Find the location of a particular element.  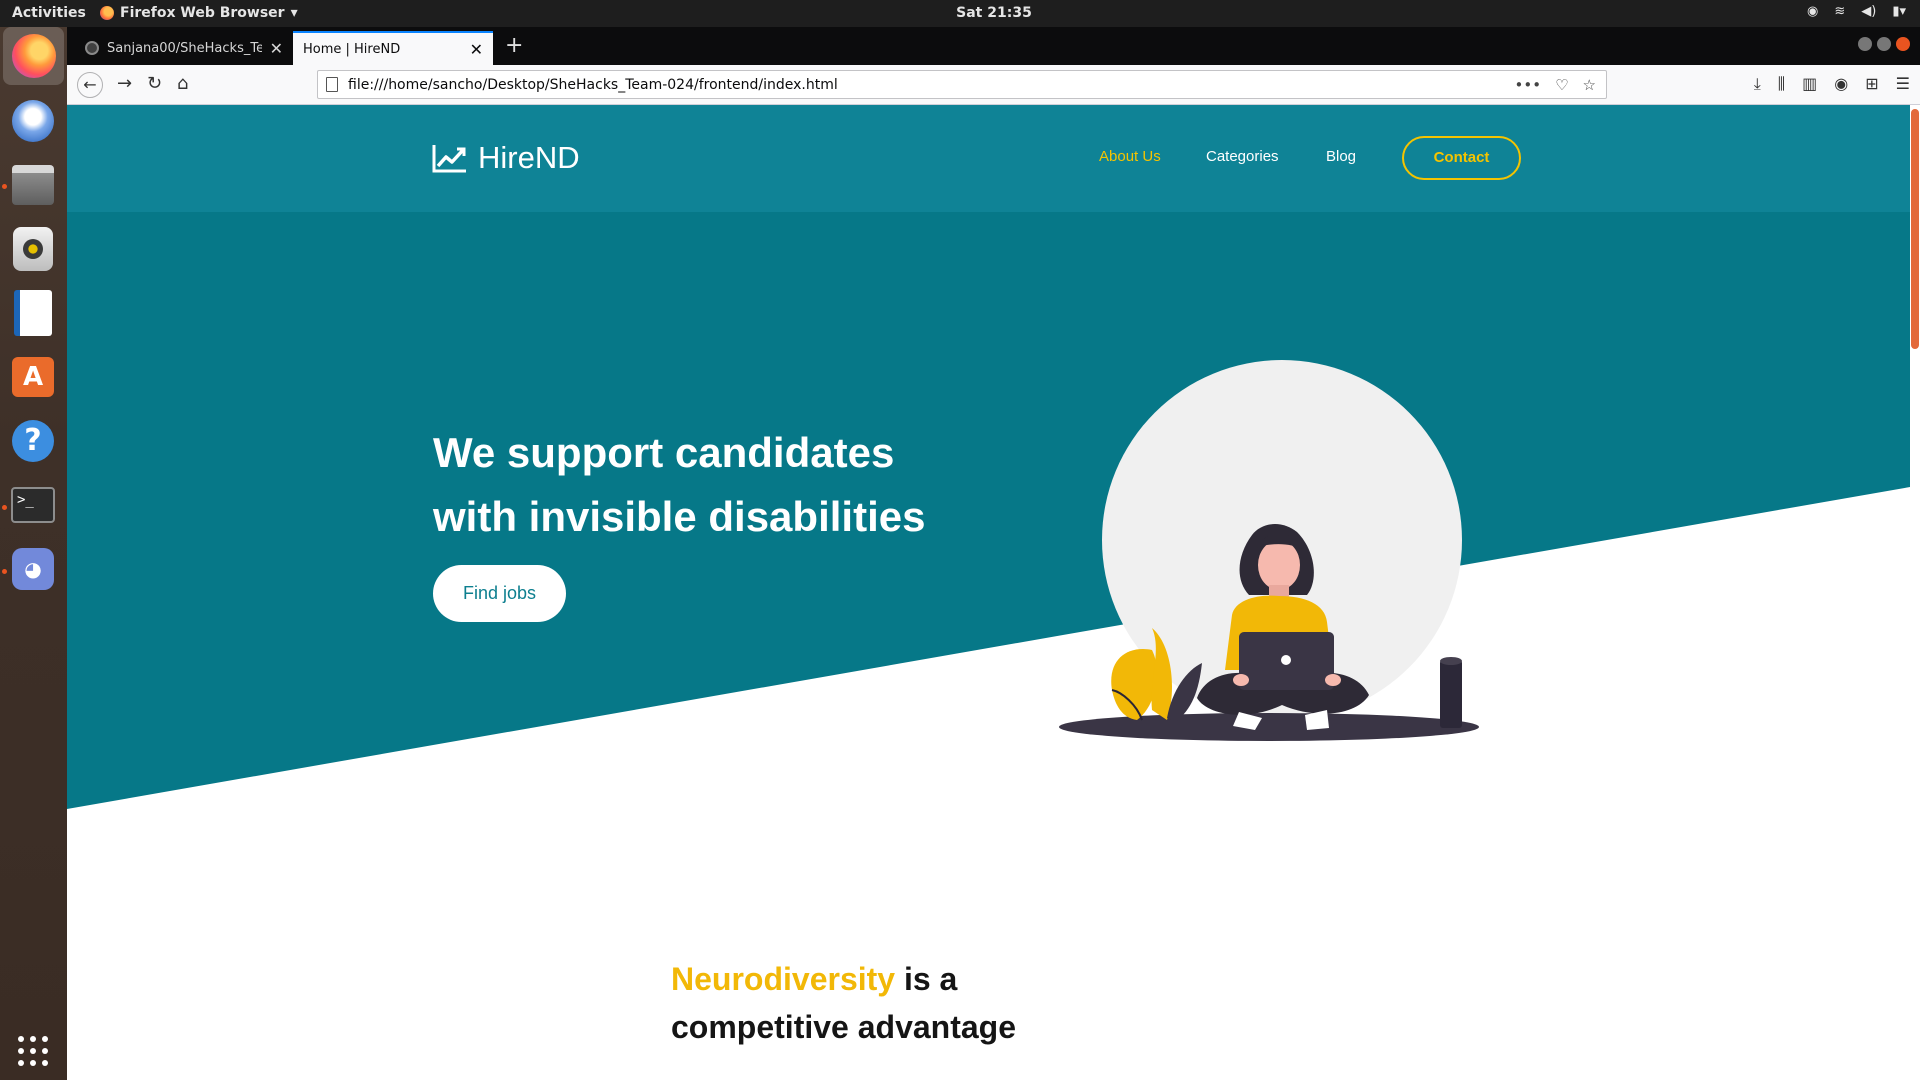

section-title-rest-2: competitive advantage is located at coordinates (843, 1027).